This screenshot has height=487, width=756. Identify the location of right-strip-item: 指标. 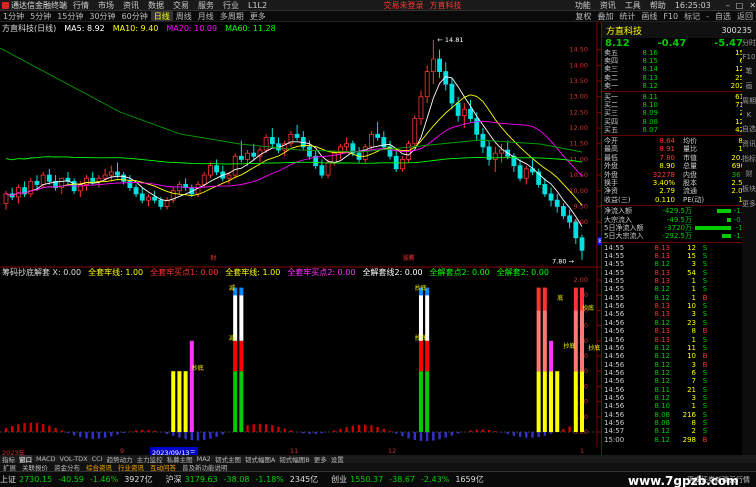
(749, 159).